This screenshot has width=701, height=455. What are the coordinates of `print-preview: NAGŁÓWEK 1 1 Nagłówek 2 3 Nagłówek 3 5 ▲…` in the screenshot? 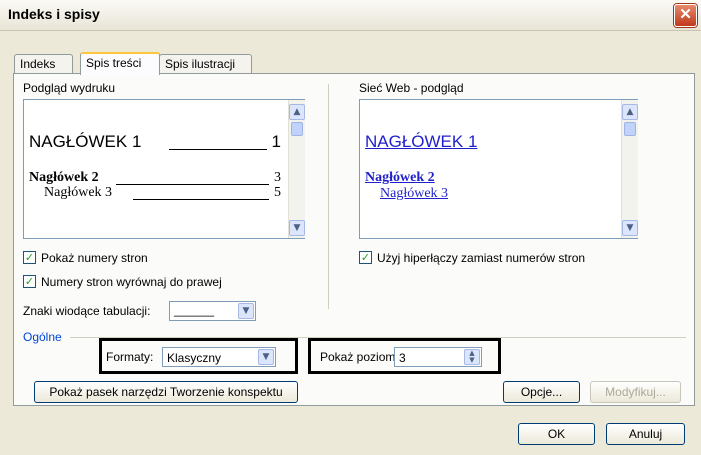 It's located at (164, 169).